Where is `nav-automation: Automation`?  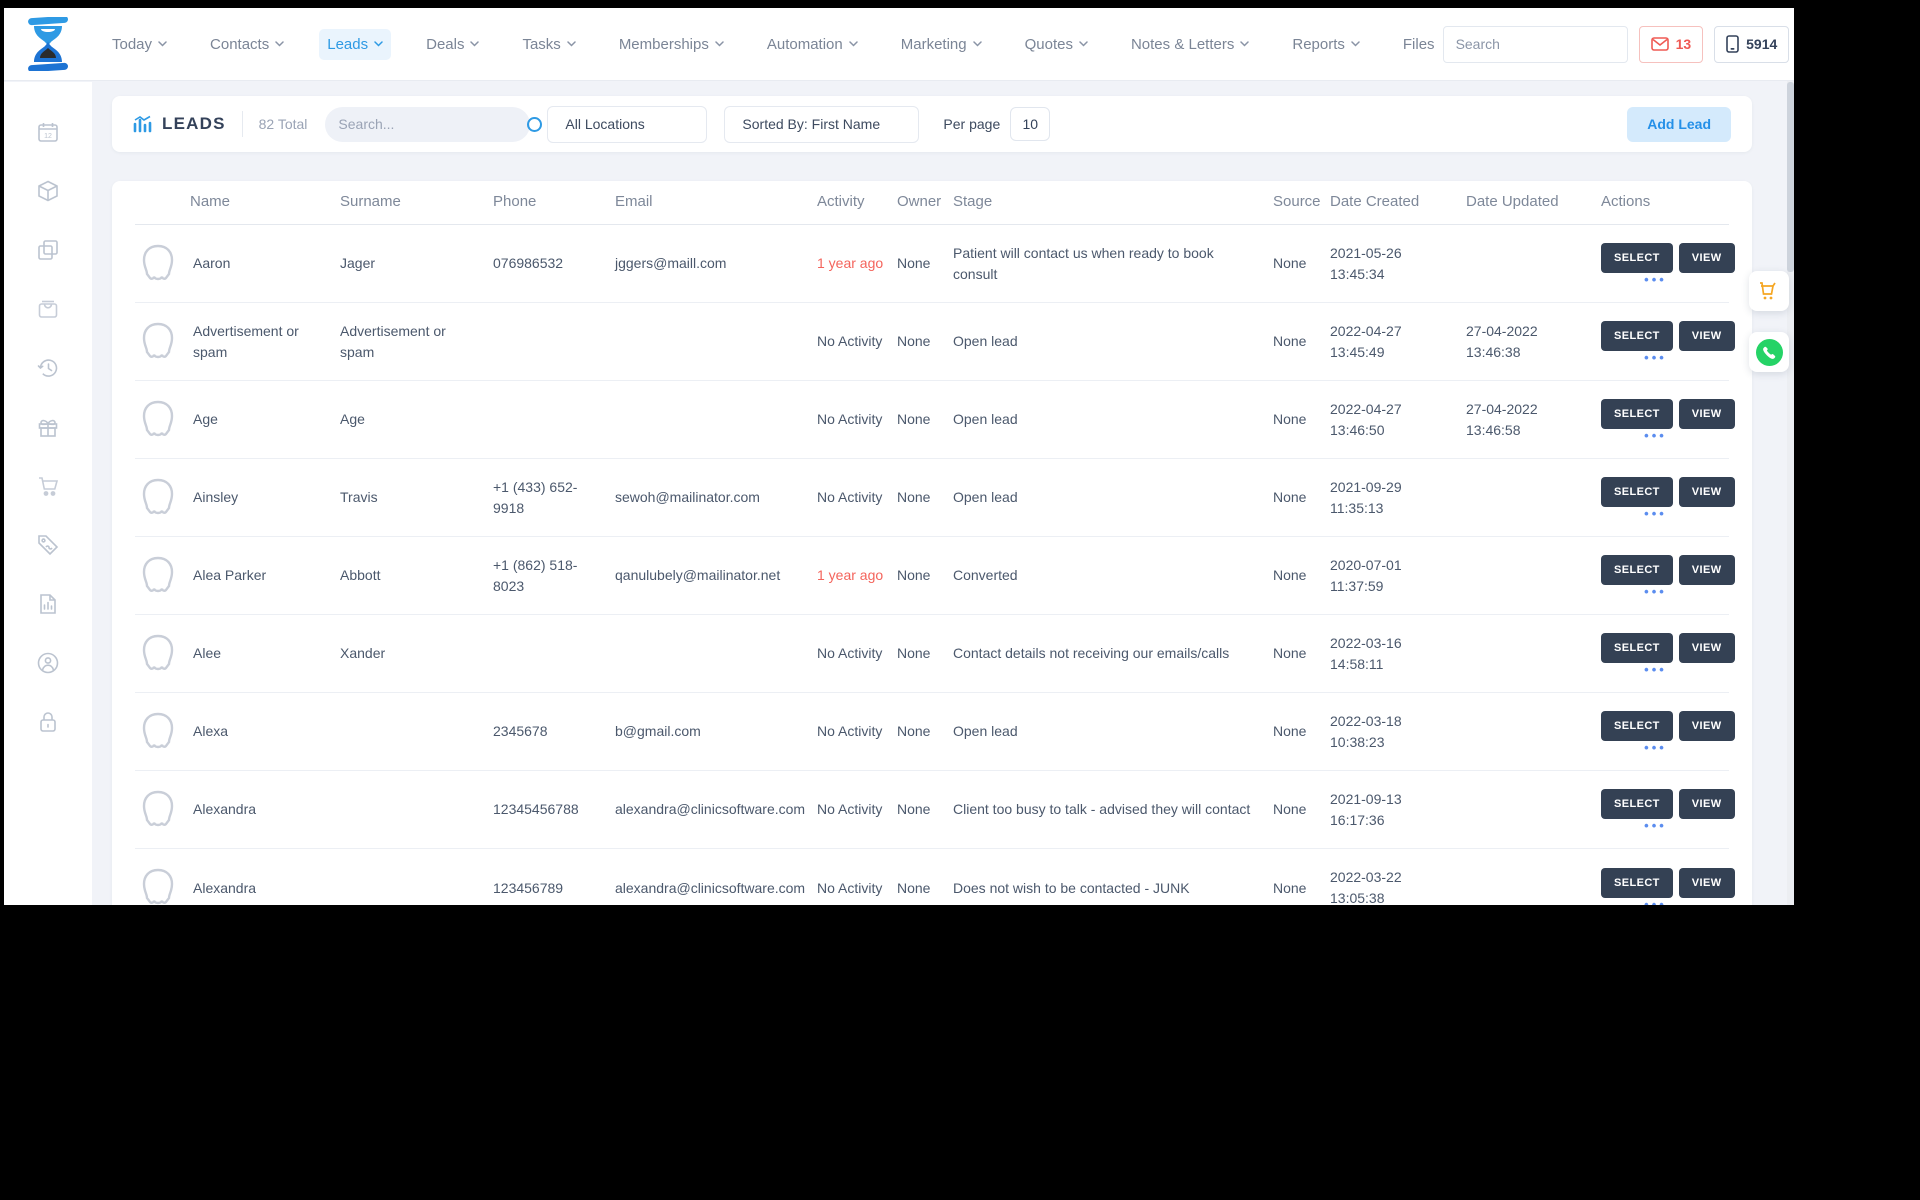 nav-automation: Automation is located at coordinates (812, 44).